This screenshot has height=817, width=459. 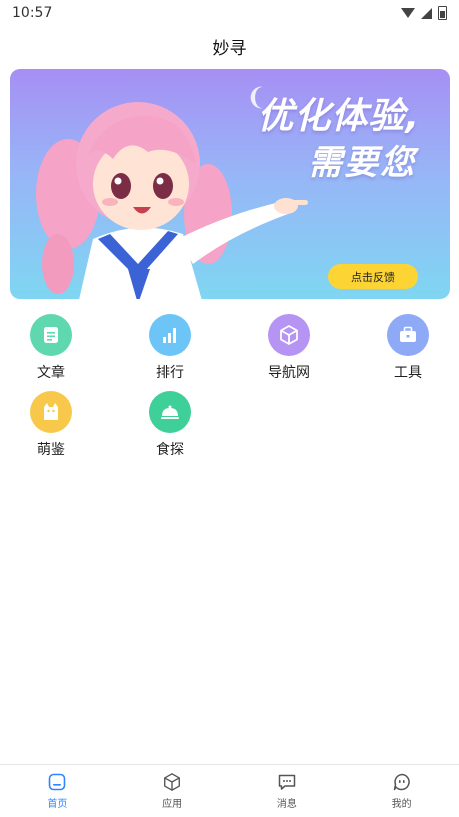 I want to click on grid-item-pet-guide: 萌鉴, so click(x=51, y=425).